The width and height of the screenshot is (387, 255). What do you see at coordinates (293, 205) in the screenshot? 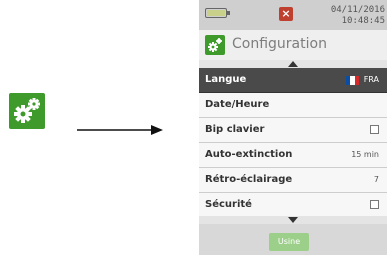
I see `menu-item-securite: Sécurité` at bounding box center [293, 205].